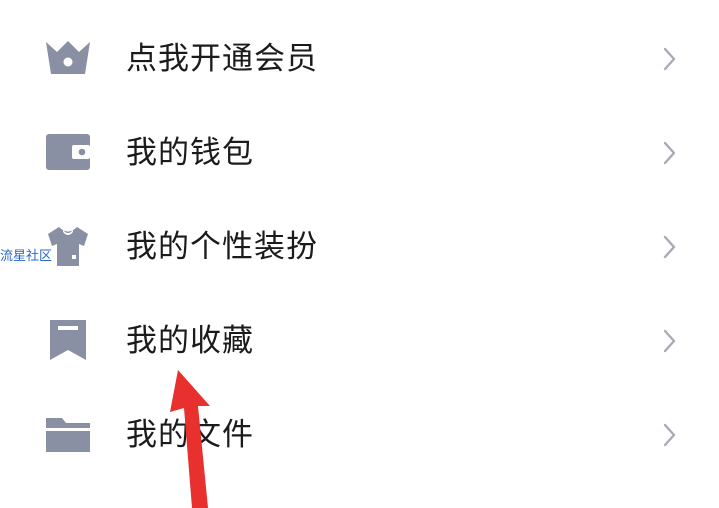  I want to click on menu-item-label: 点我开通会员, so click(222, 59).